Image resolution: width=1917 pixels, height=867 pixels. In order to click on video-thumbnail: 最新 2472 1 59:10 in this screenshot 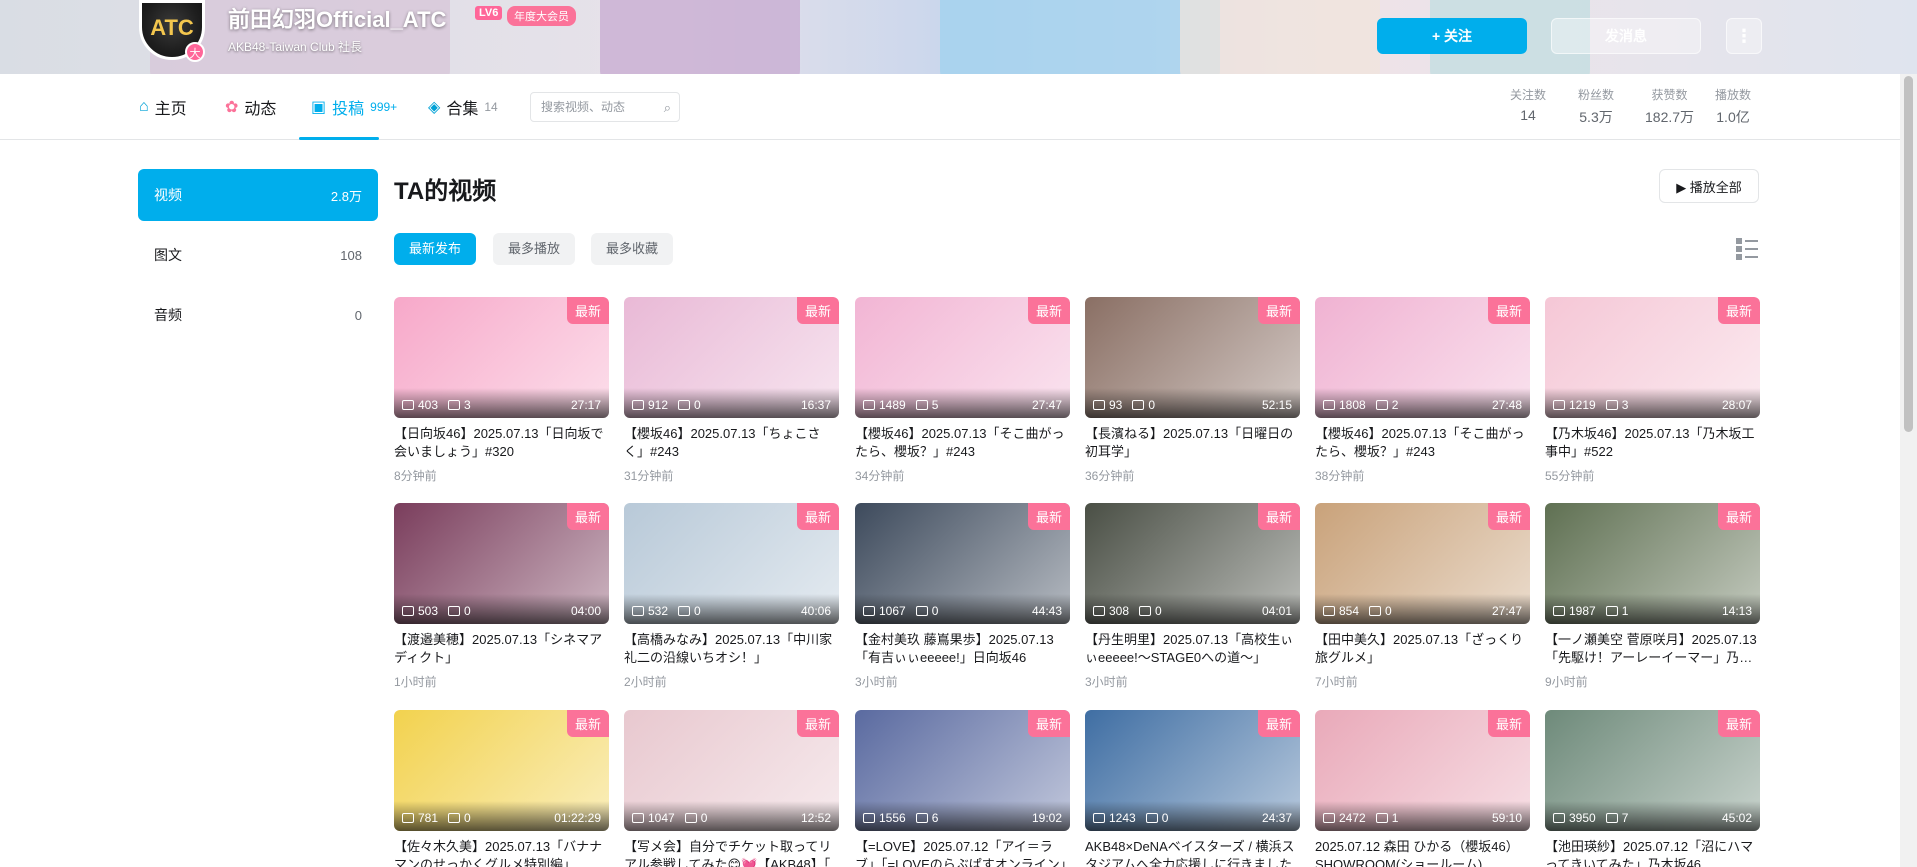, I will do `click(1422, 770)`.